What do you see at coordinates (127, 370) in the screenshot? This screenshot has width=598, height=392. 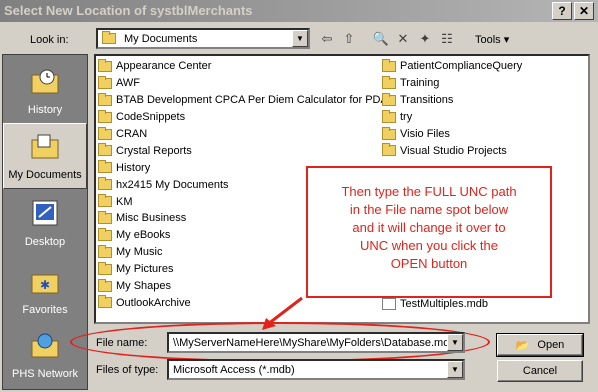 I see `file-type-label: Files of type:` at bounding box center [127, 370].